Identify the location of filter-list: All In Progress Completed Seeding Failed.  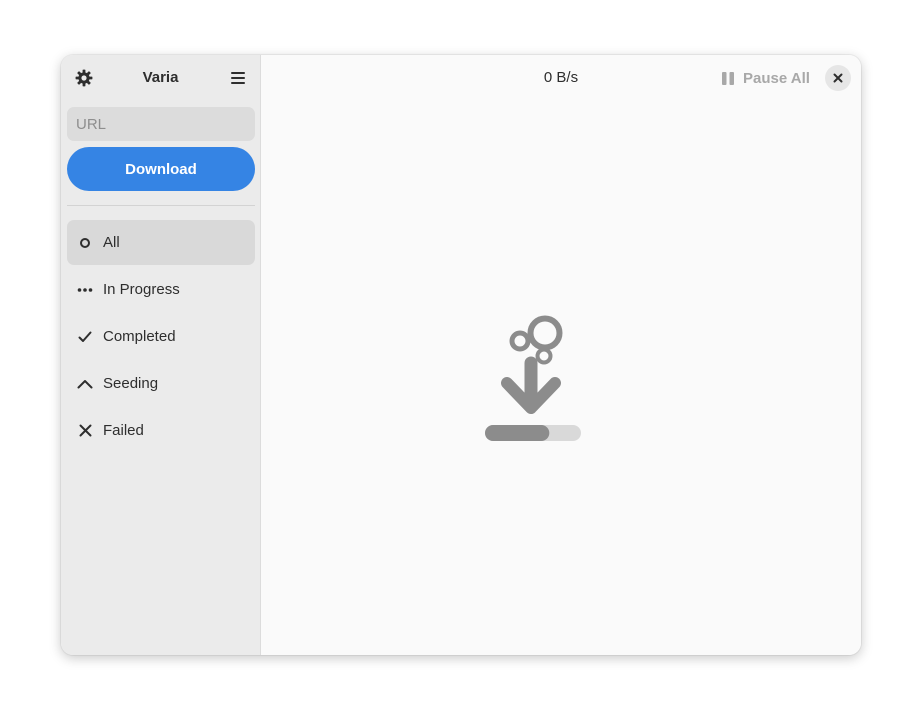
(161, 337).